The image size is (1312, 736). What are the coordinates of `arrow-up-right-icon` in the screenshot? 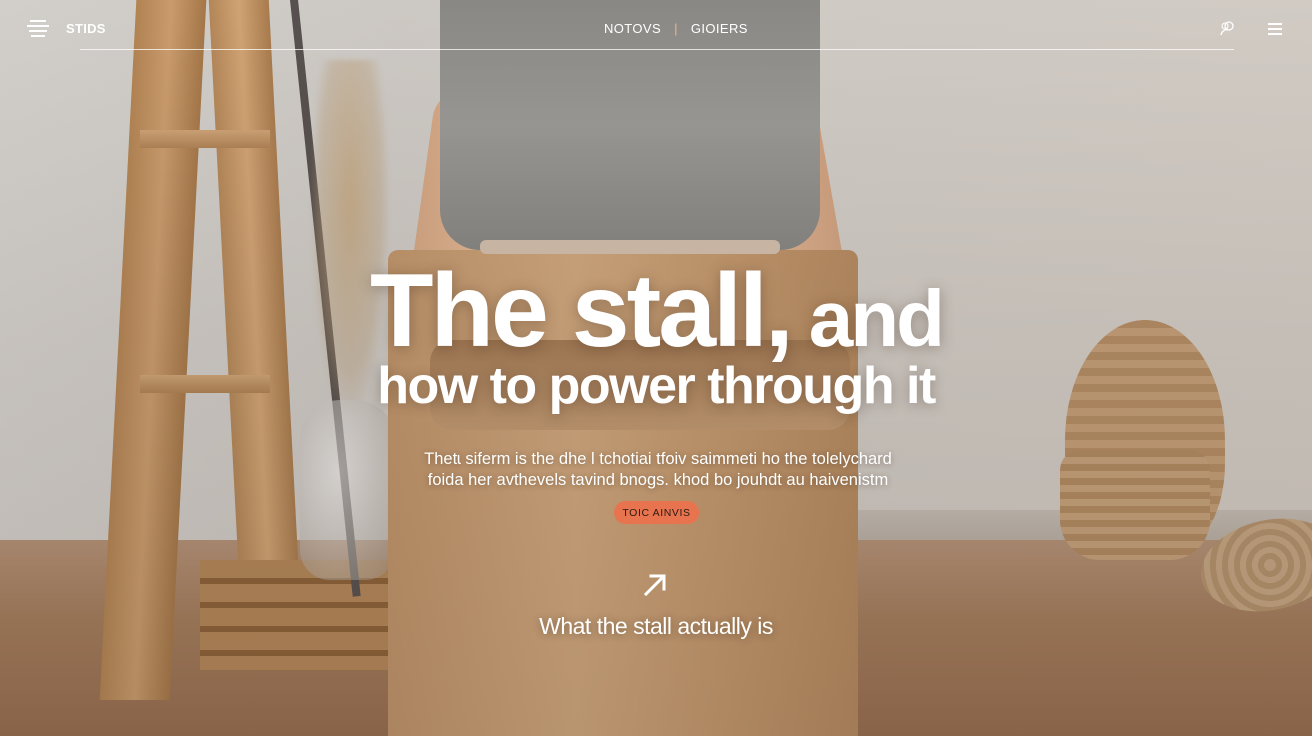 It's located at (655, 585).